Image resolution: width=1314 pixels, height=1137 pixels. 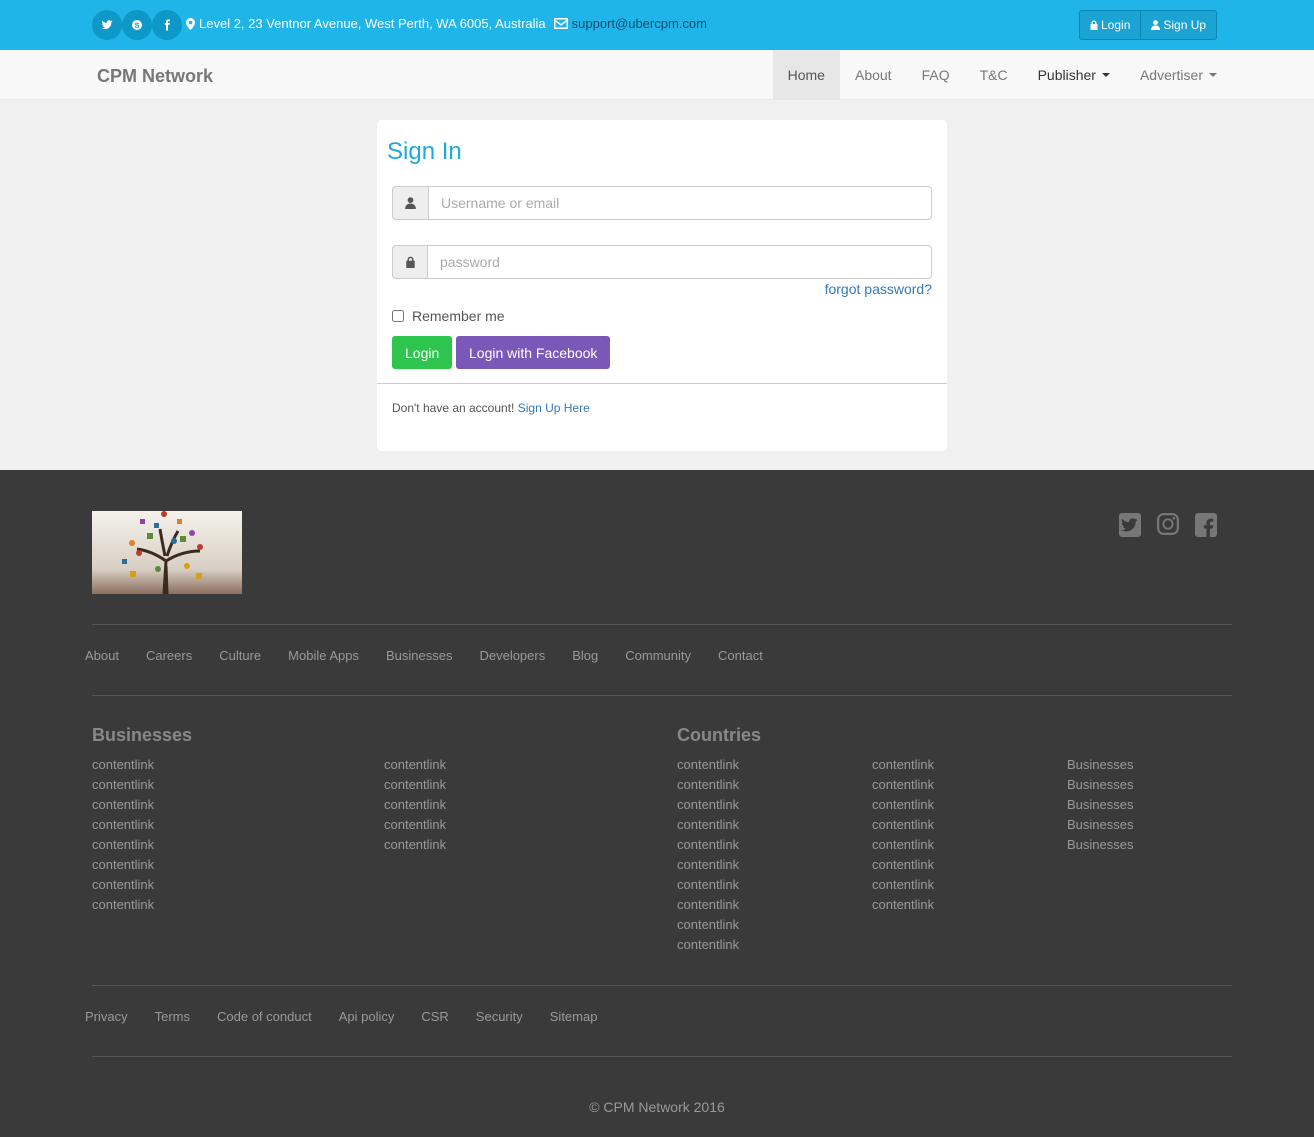 I want to click on password-addon, so click(x=409, y=262).